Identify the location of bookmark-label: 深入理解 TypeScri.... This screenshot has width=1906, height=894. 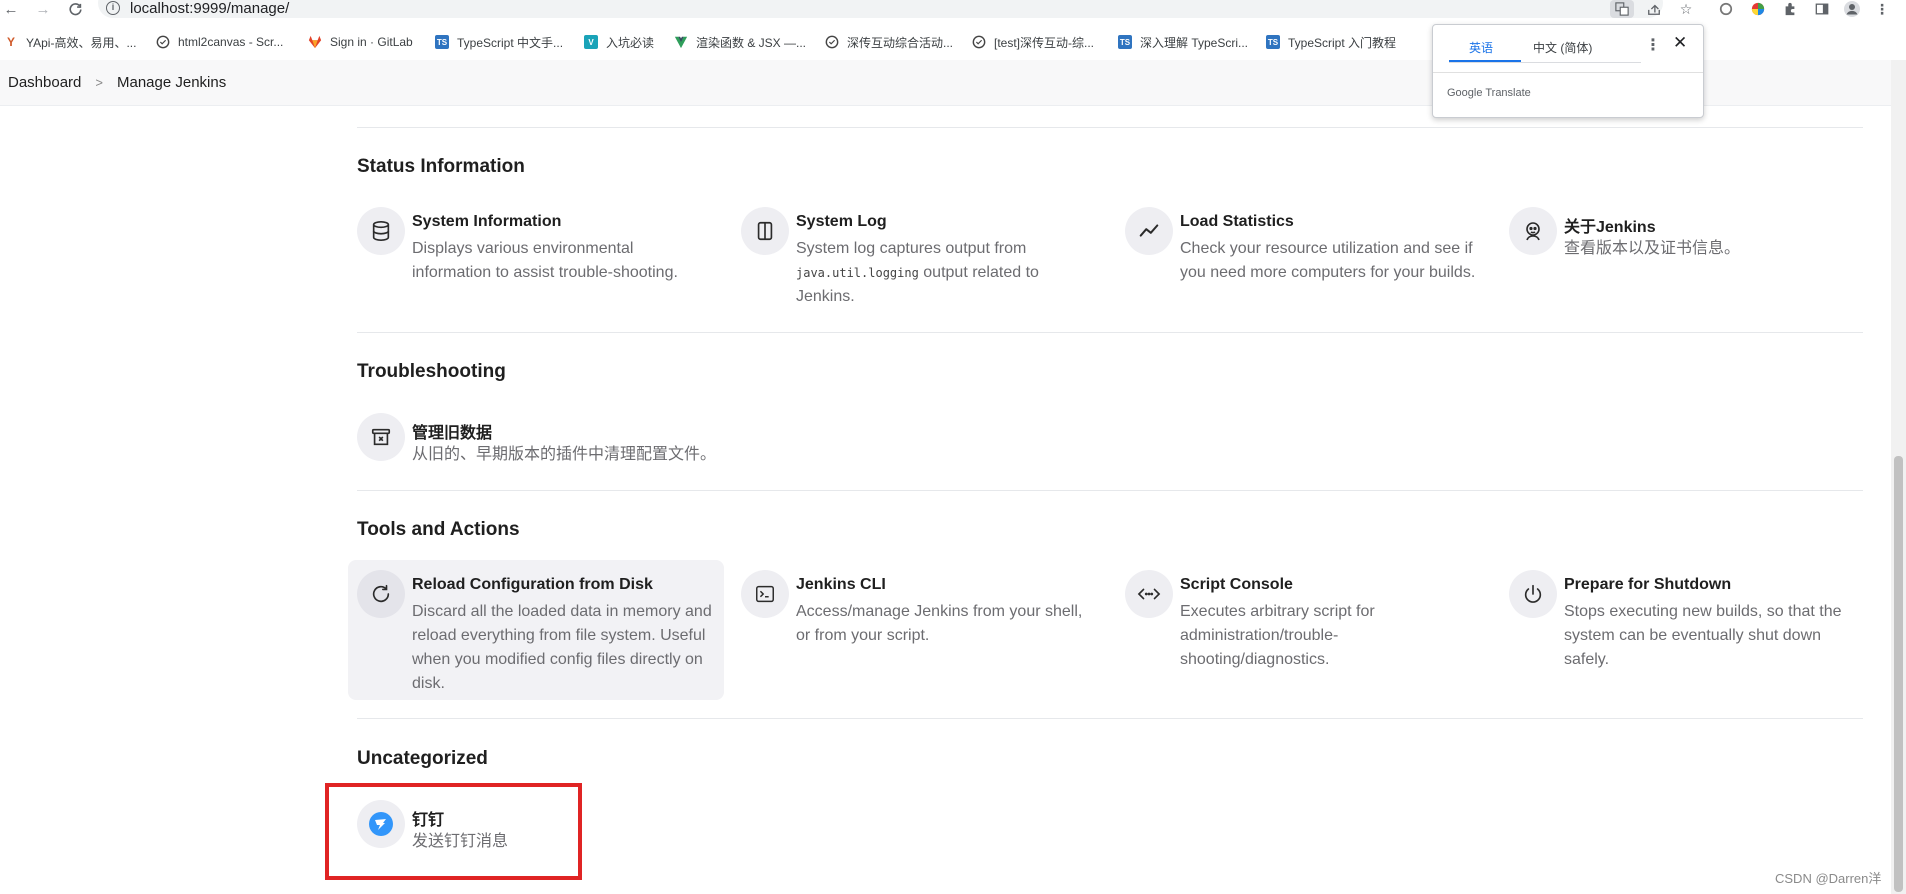
(1194, 42).